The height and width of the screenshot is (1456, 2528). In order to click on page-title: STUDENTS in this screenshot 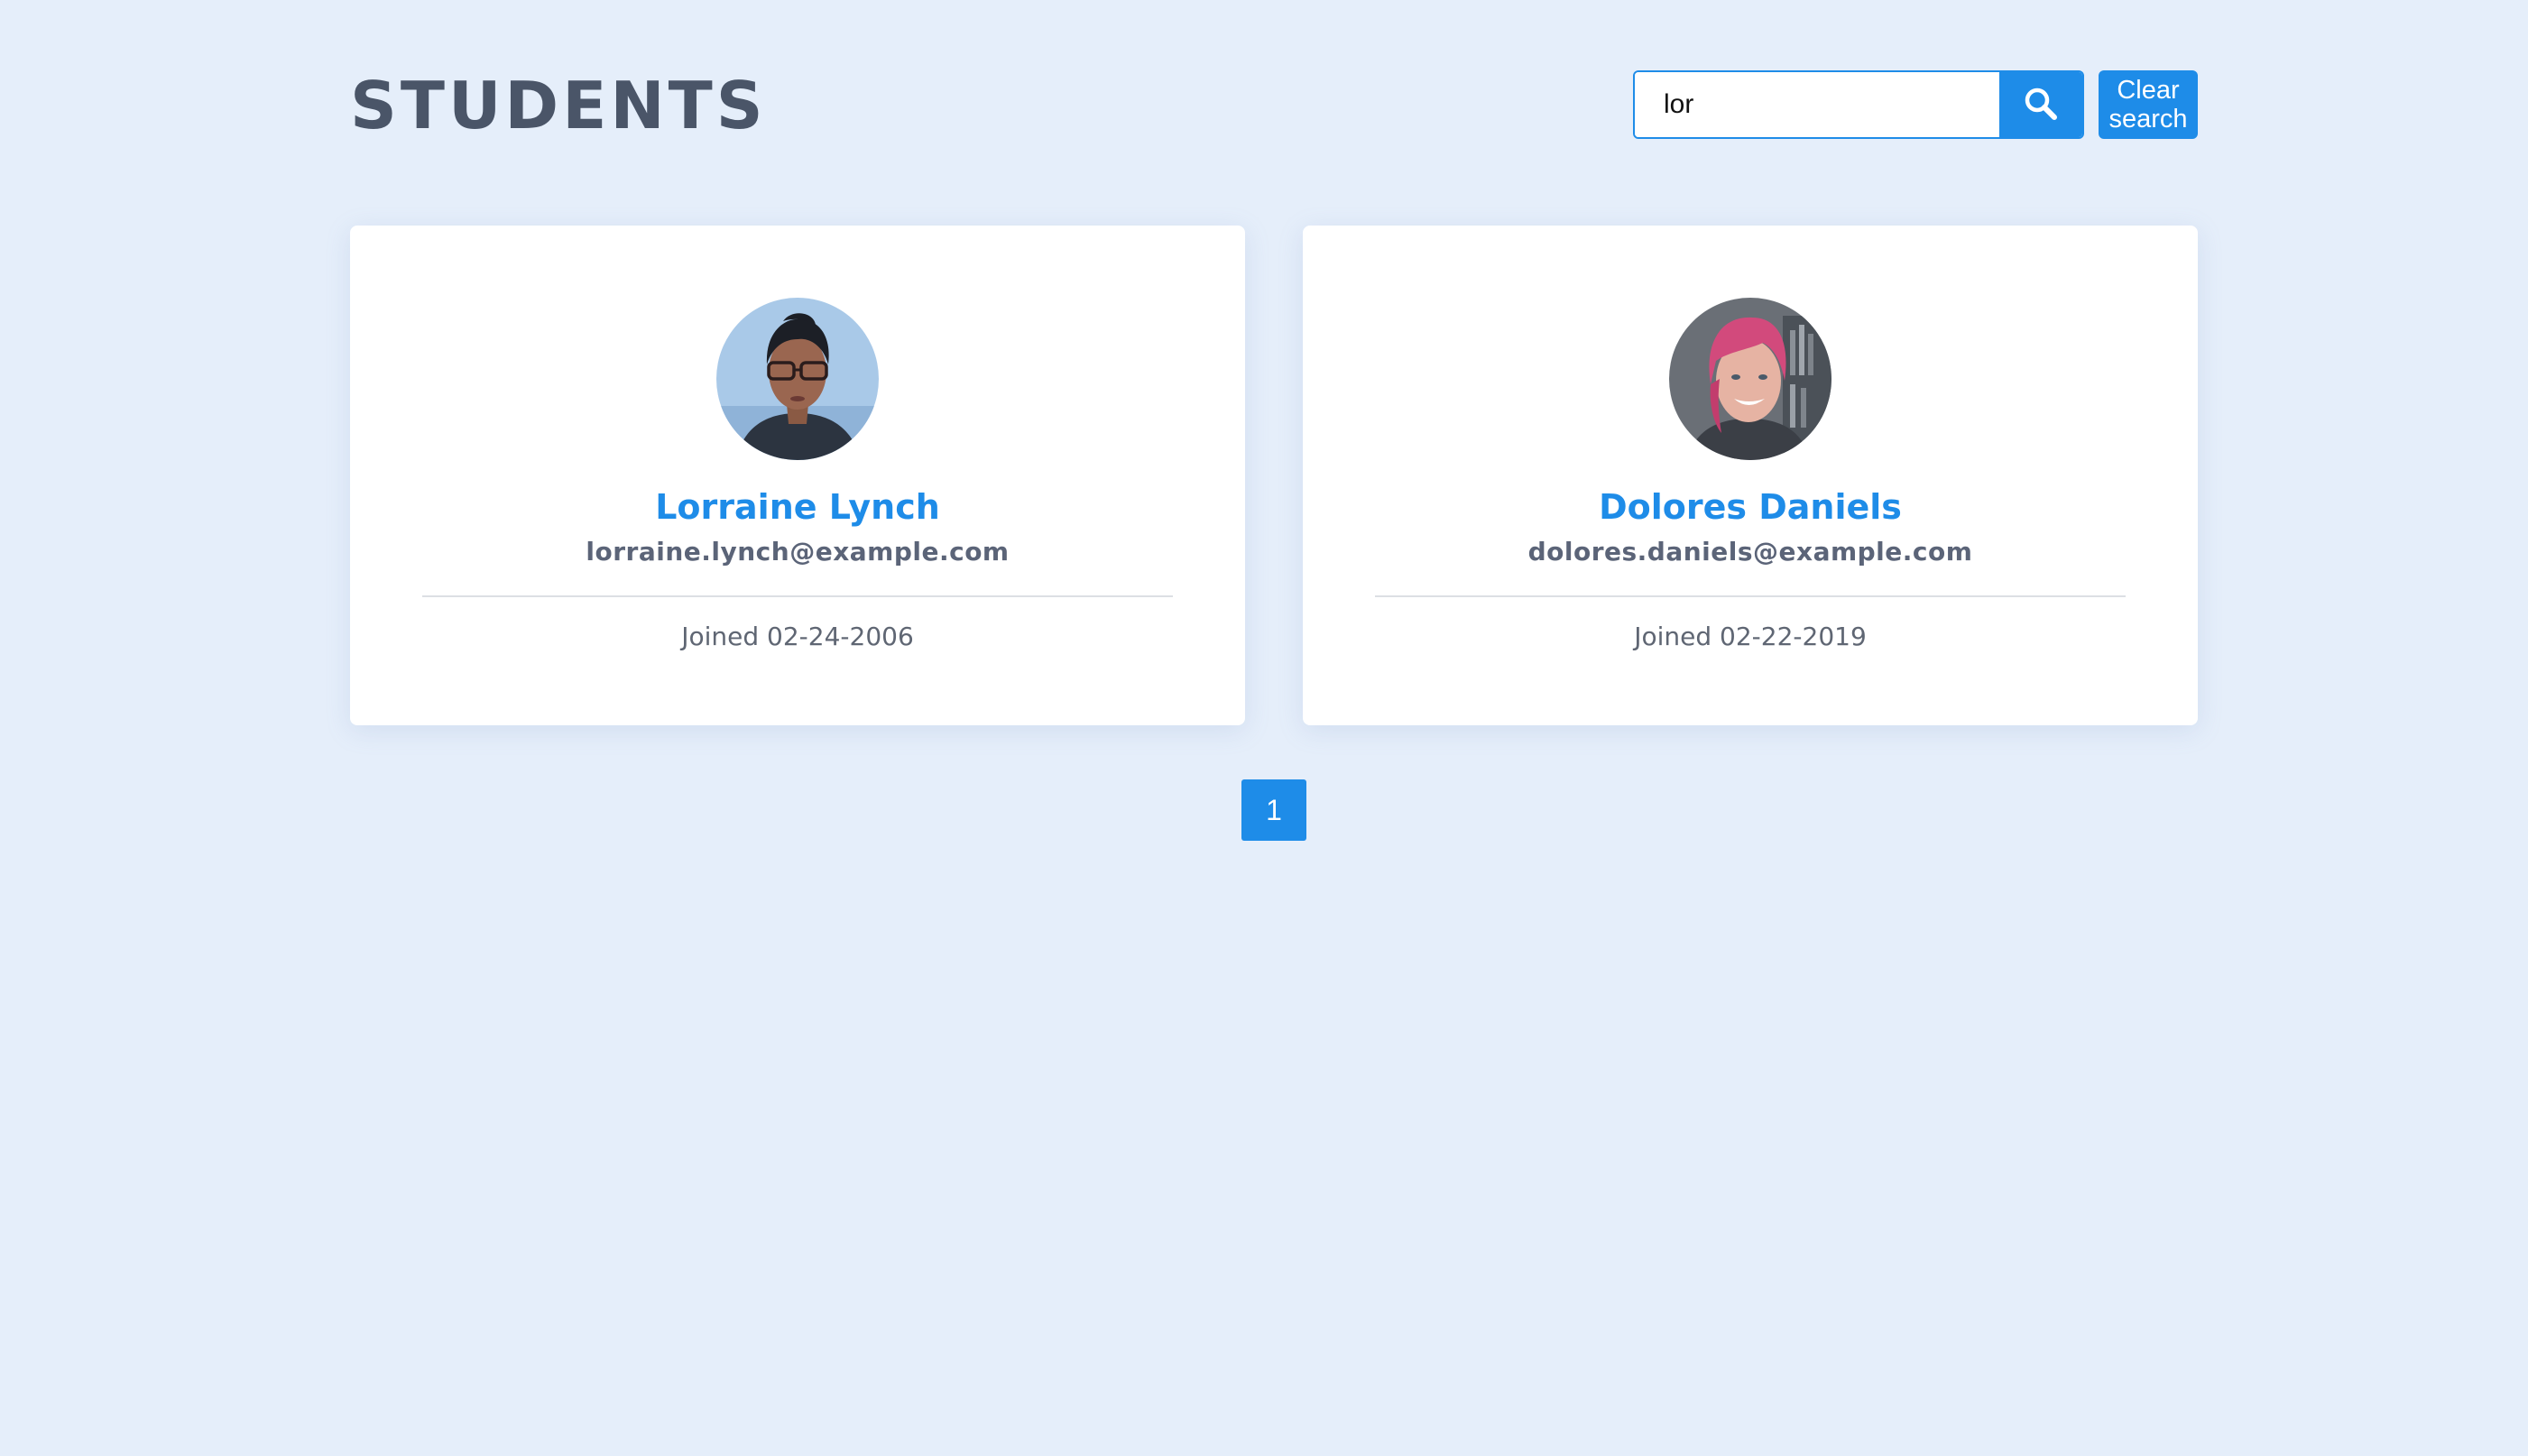, I will do `click(558, 106)`.